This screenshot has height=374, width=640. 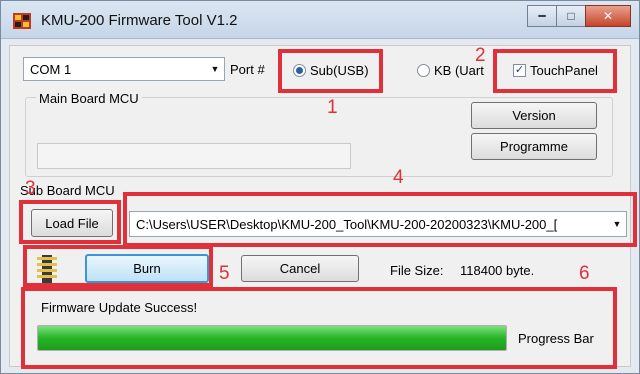 I want to click on annotation-number-5: 5, so click(x=224, y=273).